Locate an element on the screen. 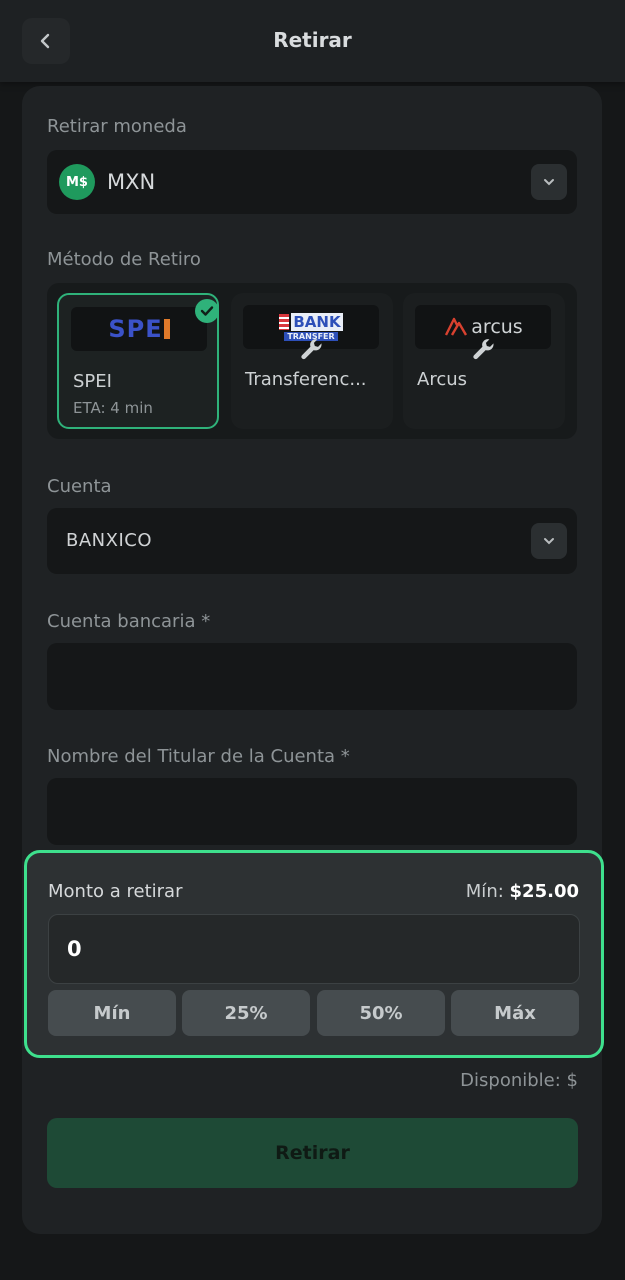  max-button: Máx is located at coordinates (515, 1013).